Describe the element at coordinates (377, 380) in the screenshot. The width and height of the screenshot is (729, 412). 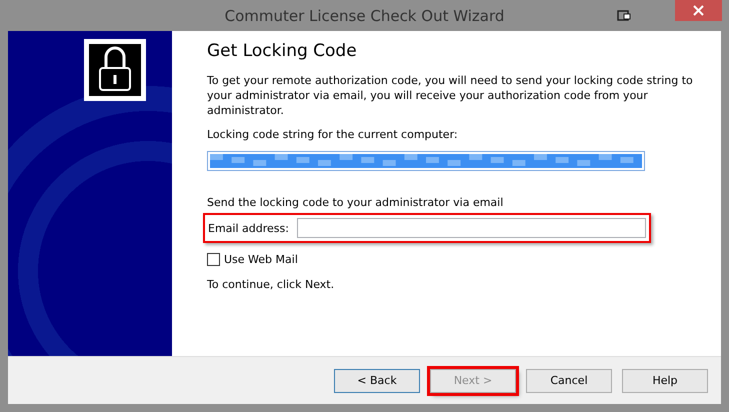
I see `wizard-button: < Back` at that location.